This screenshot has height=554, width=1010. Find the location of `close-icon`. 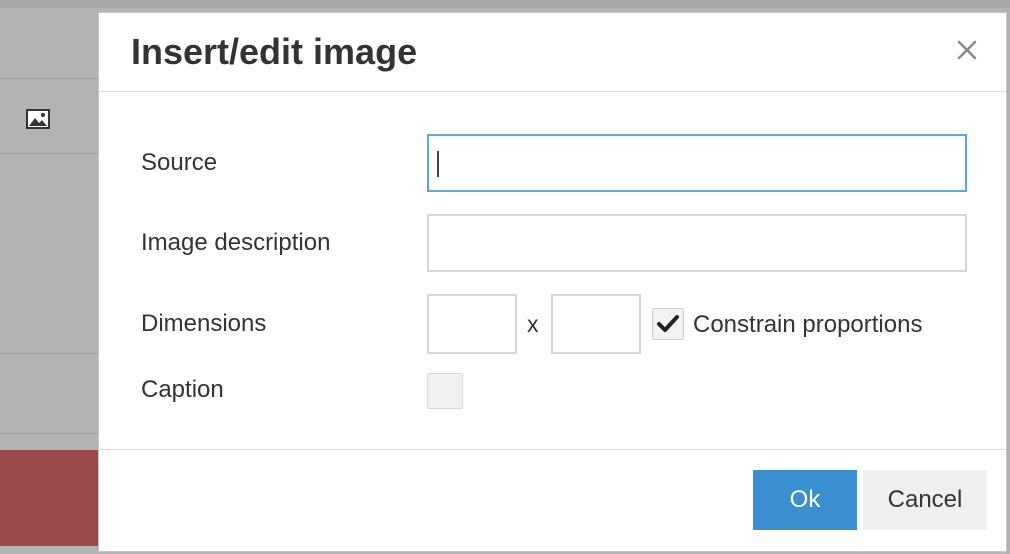

close-icon is located at coordinates (967, 50).